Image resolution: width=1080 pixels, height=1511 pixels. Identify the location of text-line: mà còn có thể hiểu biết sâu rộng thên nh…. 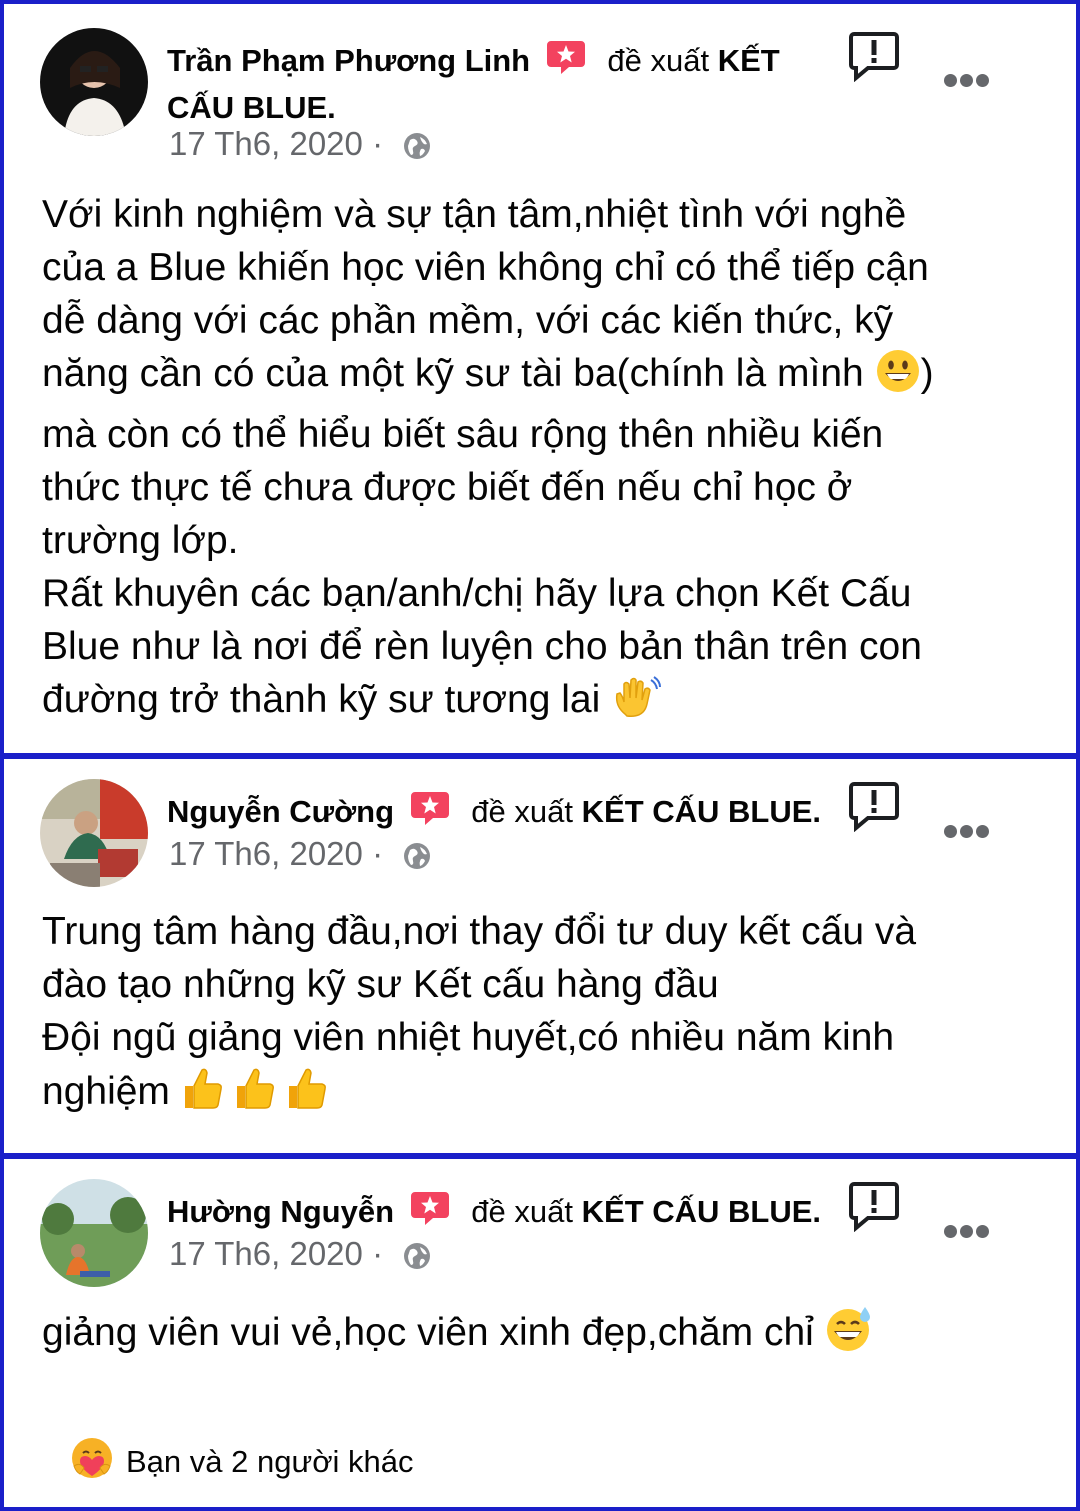
(463, 434).